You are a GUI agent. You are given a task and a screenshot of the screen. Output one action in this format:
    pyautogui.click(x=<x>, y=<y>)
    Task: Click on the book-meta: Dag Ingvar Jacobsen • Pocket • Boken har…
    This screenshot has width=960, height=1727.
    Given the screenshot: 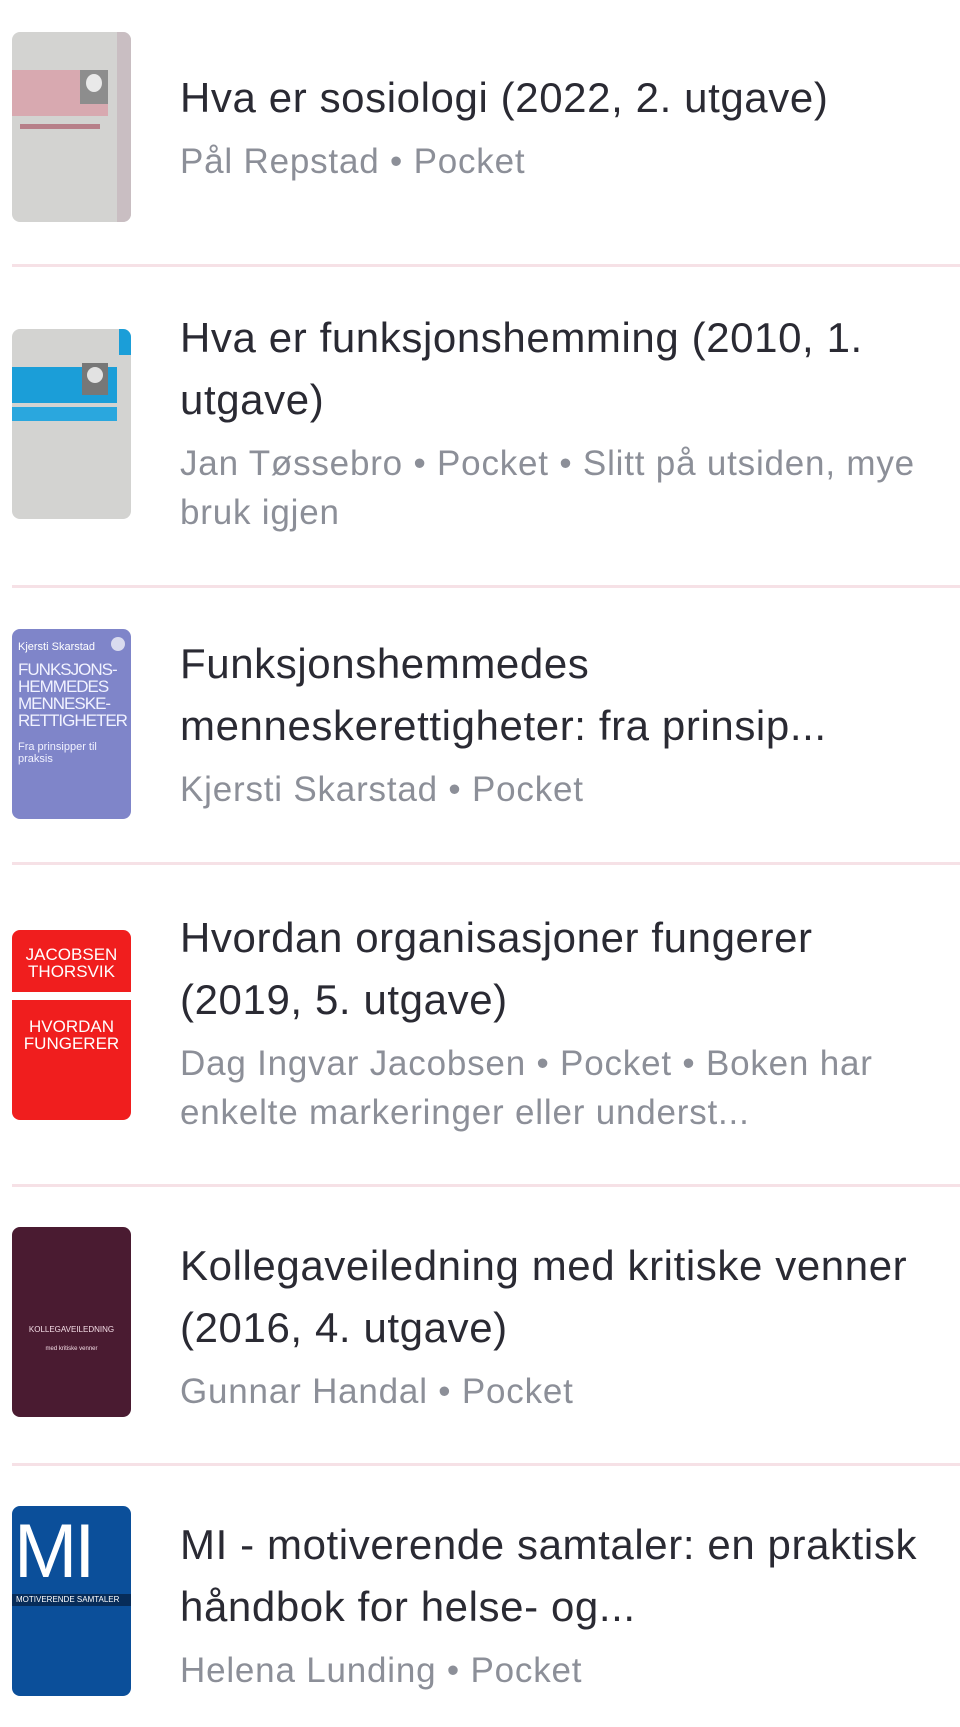 What is the action you would take?
    pyautogui.click(x=526, y=1088)
    